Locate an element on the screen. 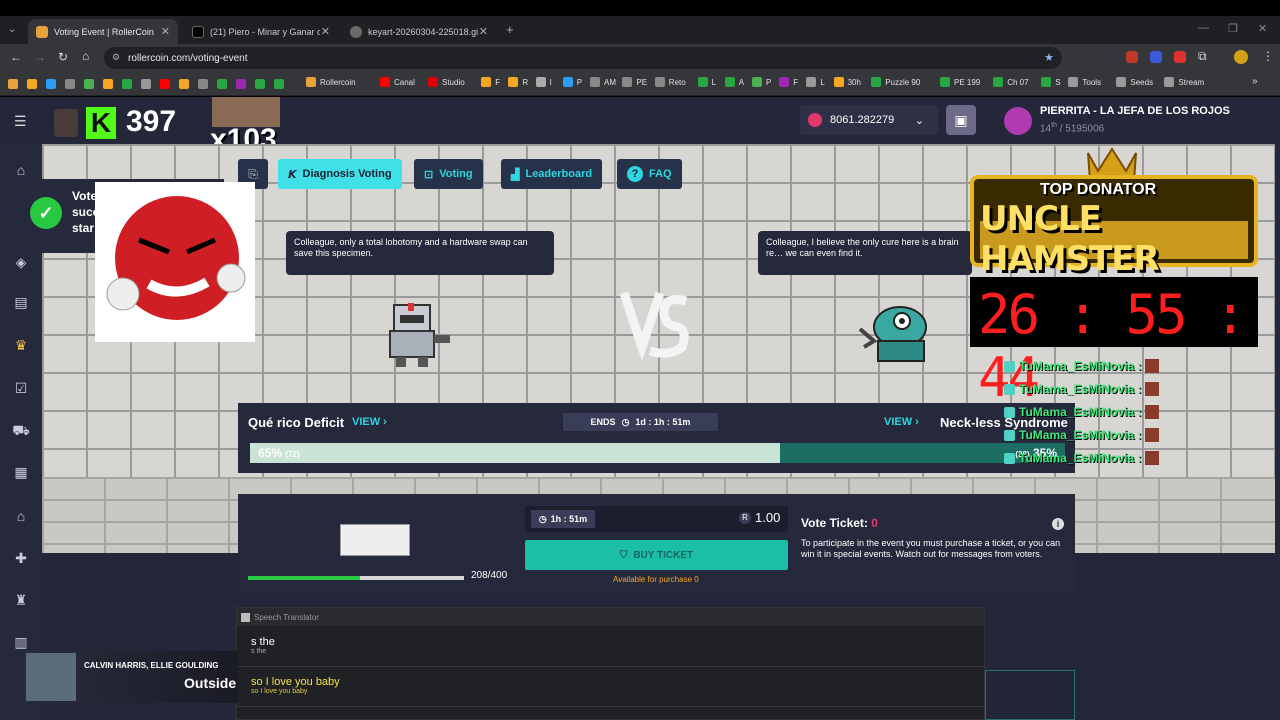 This screenshot has width=1280, height=720. site-info-icon: ⚙ is located at coordinates (116, 57).